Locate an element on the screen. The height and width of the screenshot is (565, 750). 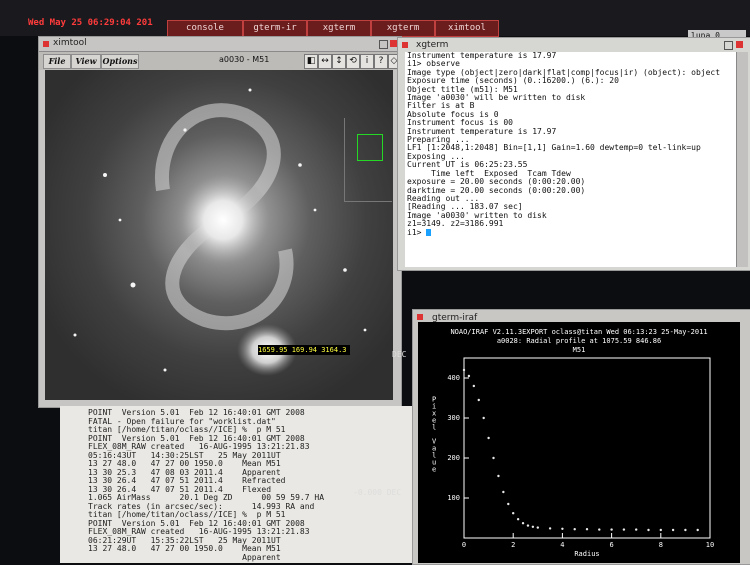
options-menu: Options is located at coordinates (120, 61).